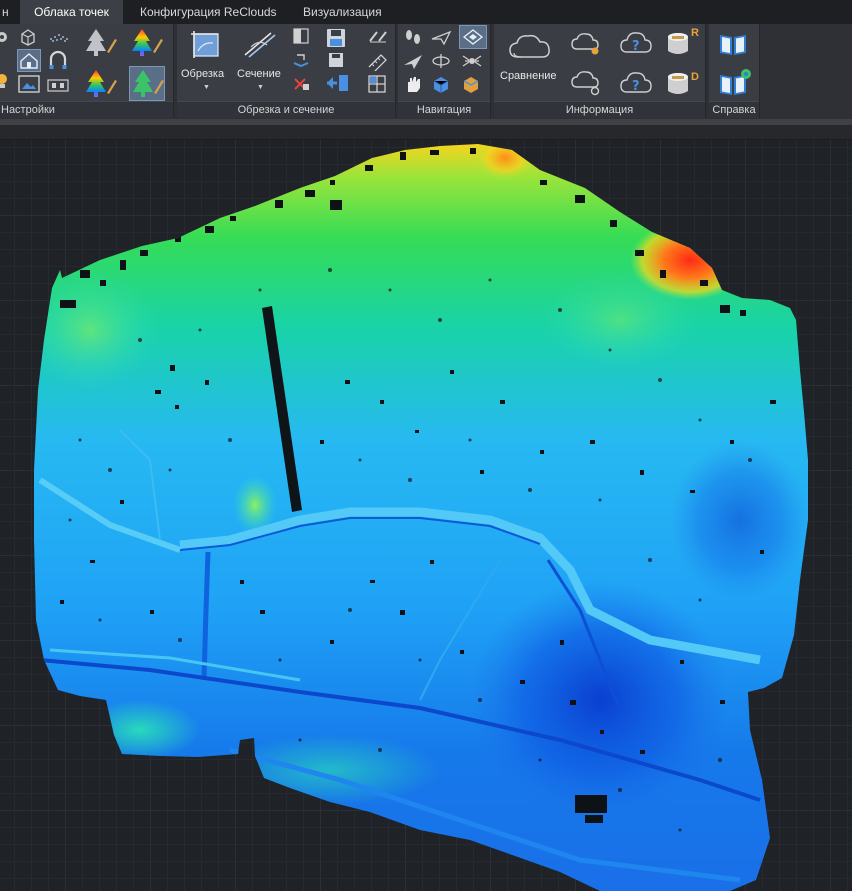 The width and height of the screenshot is (852, 891). I want to click on tree-pen-icon, so click(101, 43).